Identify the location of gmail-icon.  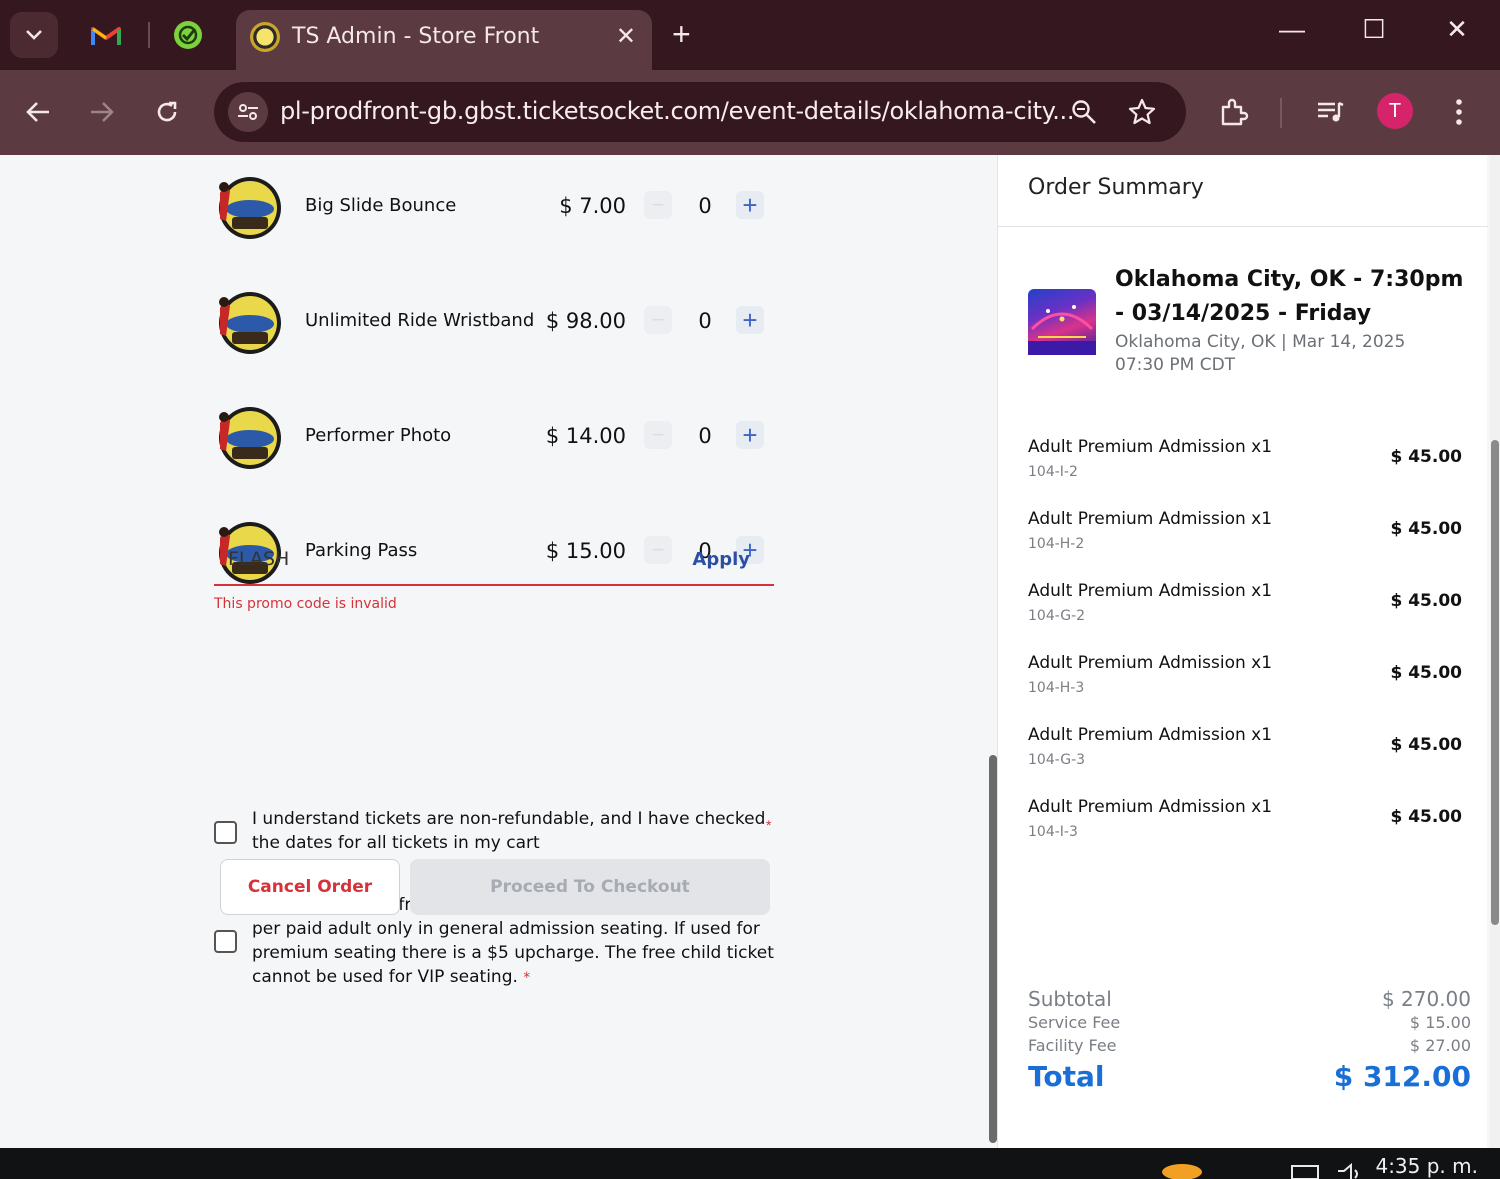
(106, 36).